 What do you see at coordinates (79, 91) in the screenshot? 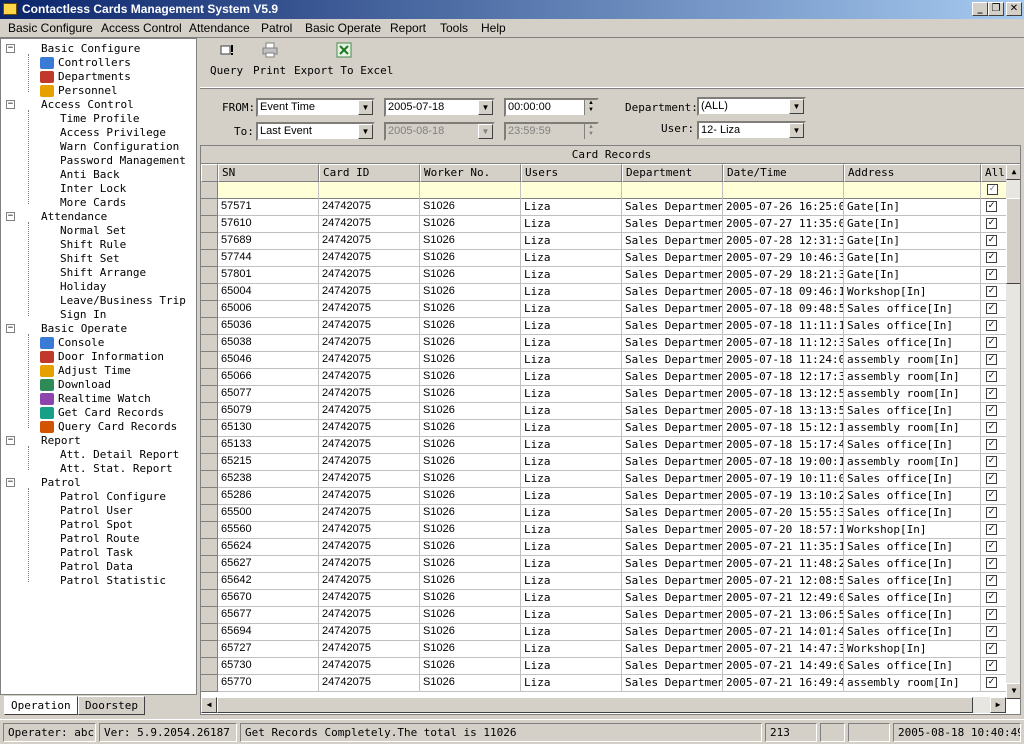
I see `tree-item: Personnel` at bounding box center [79, 91].